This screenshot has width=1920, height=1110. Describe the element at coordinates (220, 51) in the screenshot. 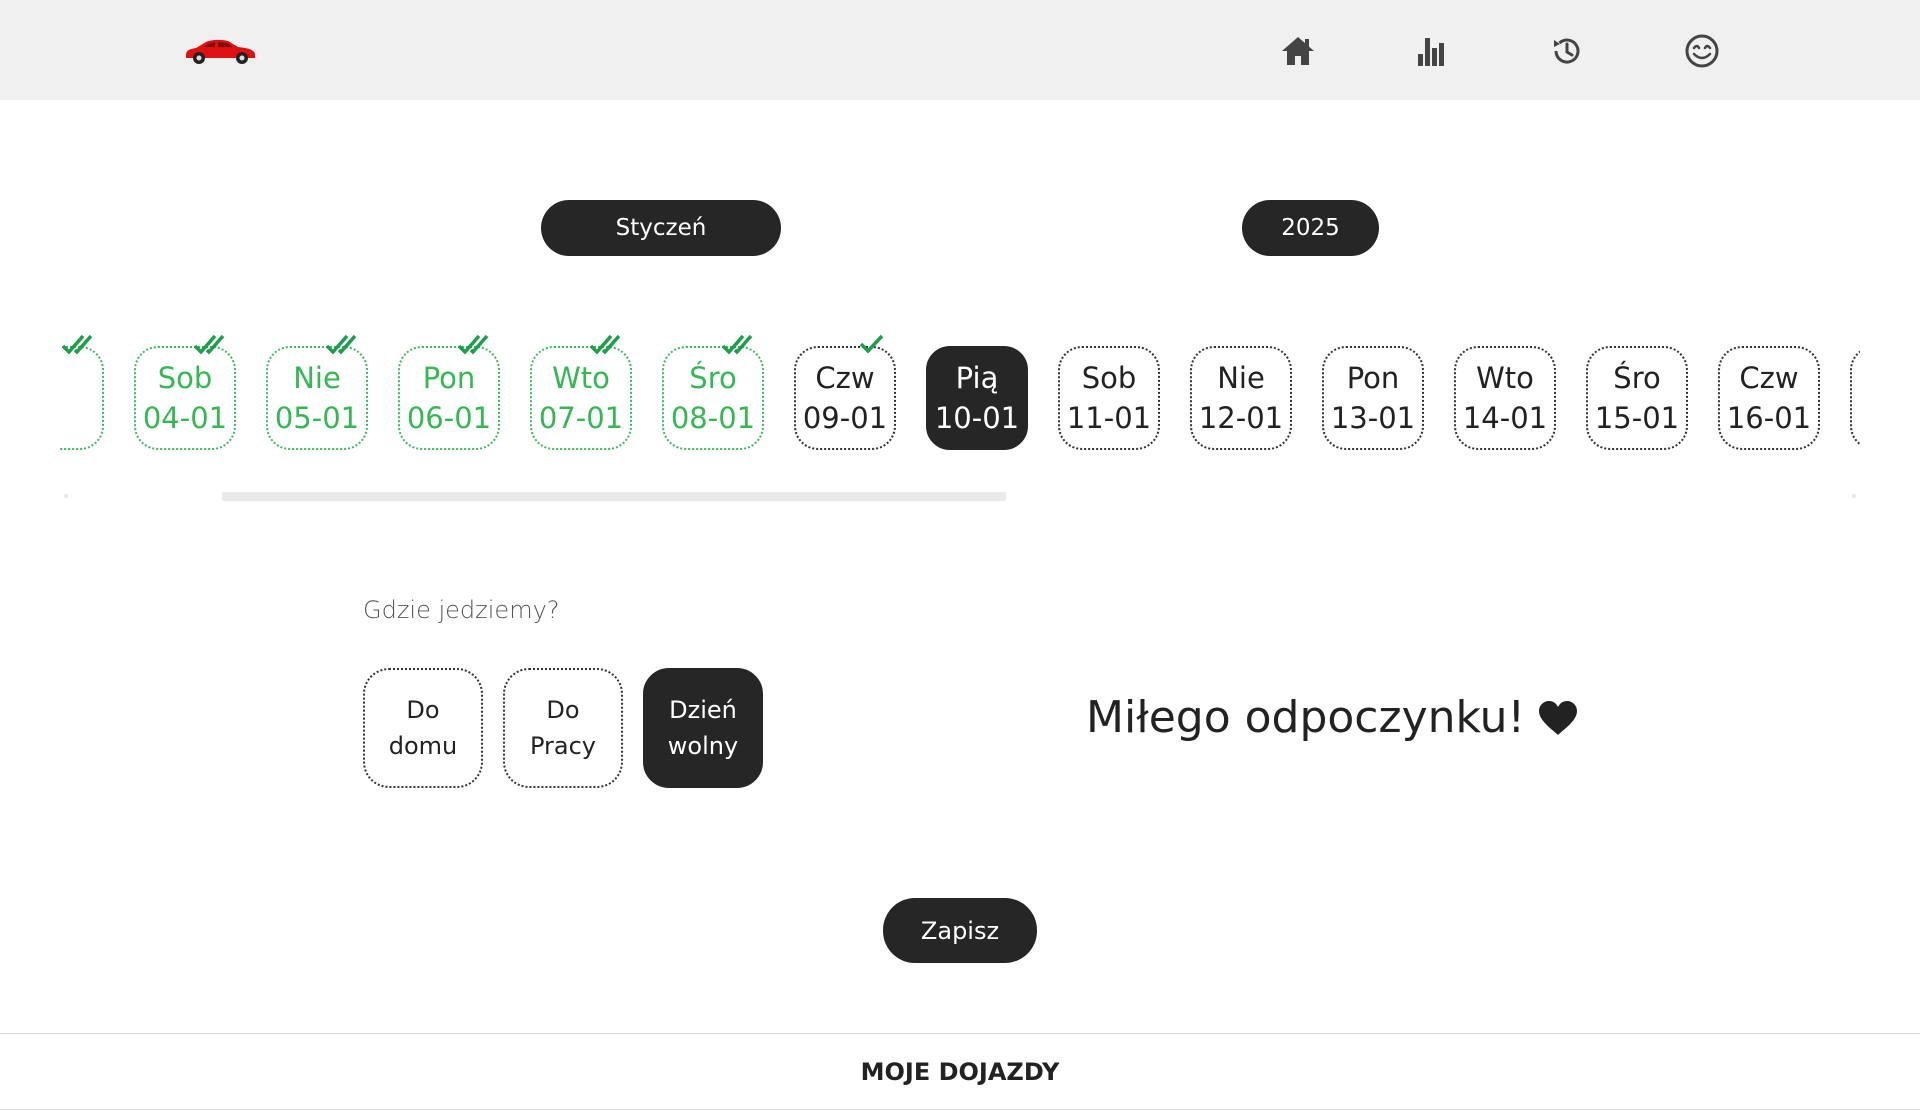

I see `red-car-icon` at that location.